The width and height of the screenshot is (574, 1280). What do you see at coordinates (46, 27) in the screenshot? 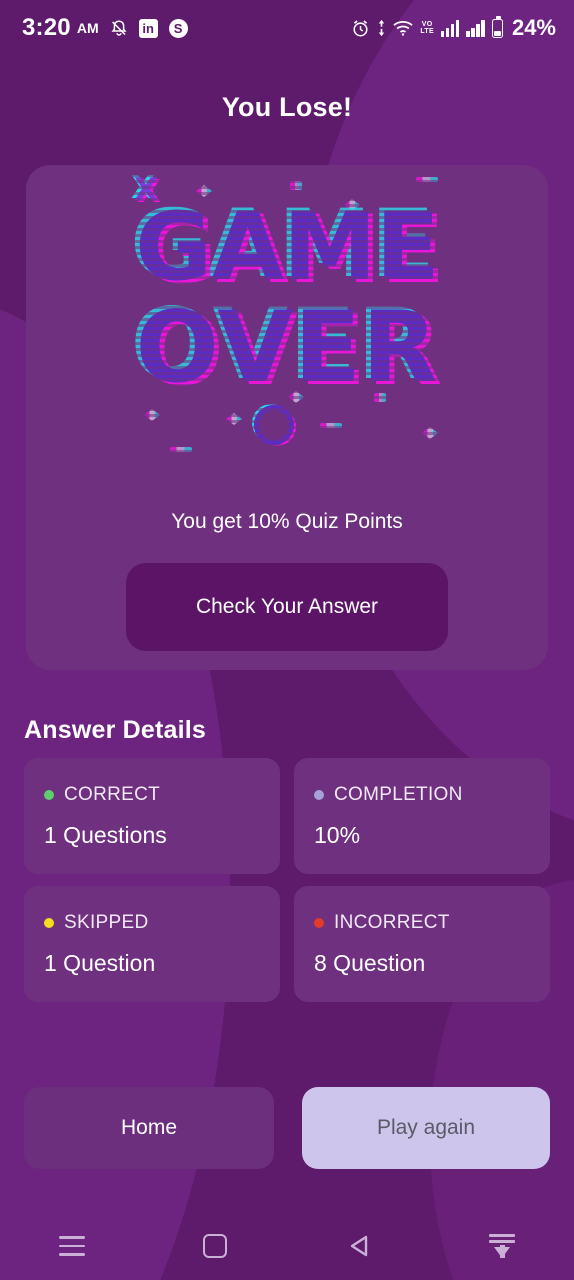
I see `status-time: 3:20` at bounding box center [46, 27].